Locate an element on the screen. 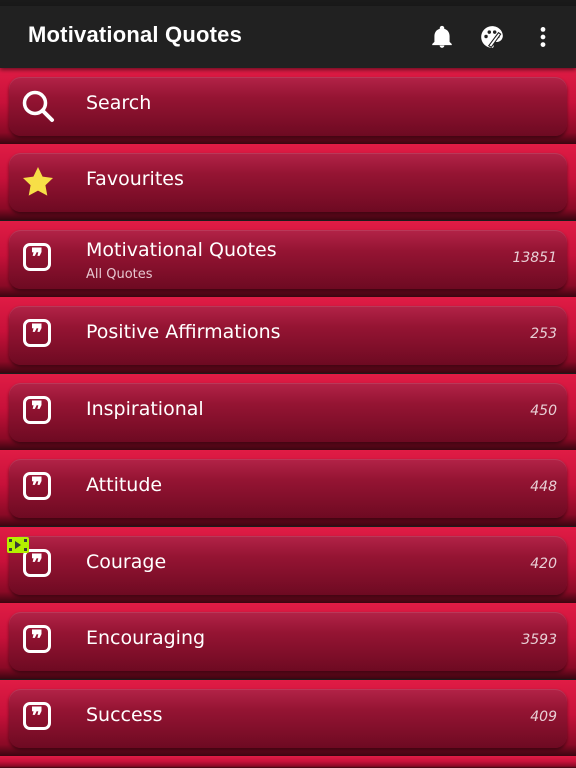 The width and height of the screenshot is (576, 768). bell-icon is located at coordinates (442, 37).